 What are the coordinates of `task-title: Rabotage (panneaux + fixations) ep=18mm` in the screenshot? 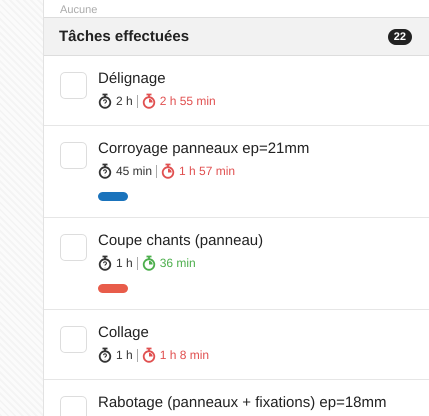 It's located at (242, 403).